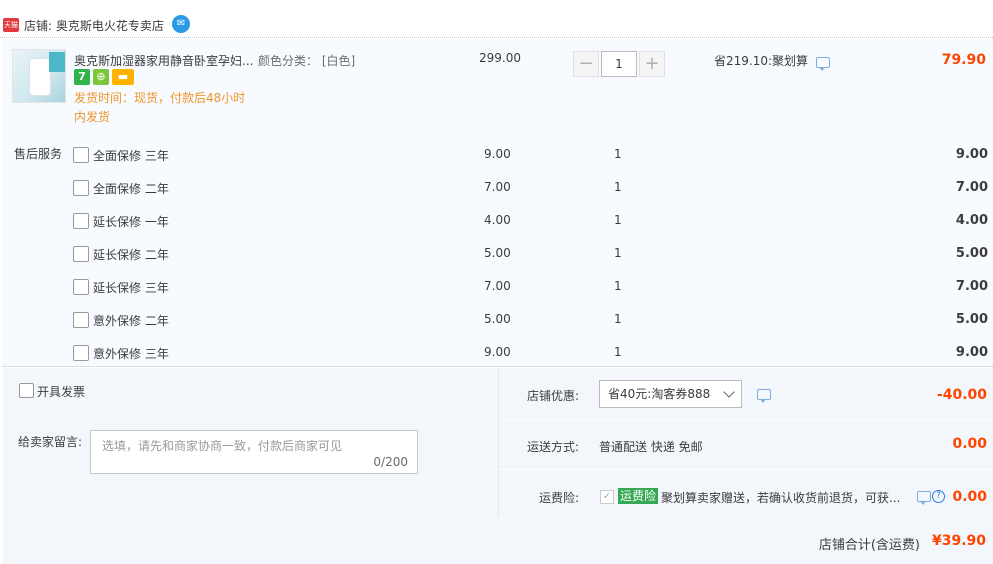  I want to click on service-name: 全面保修 二年, so click(131, 189).